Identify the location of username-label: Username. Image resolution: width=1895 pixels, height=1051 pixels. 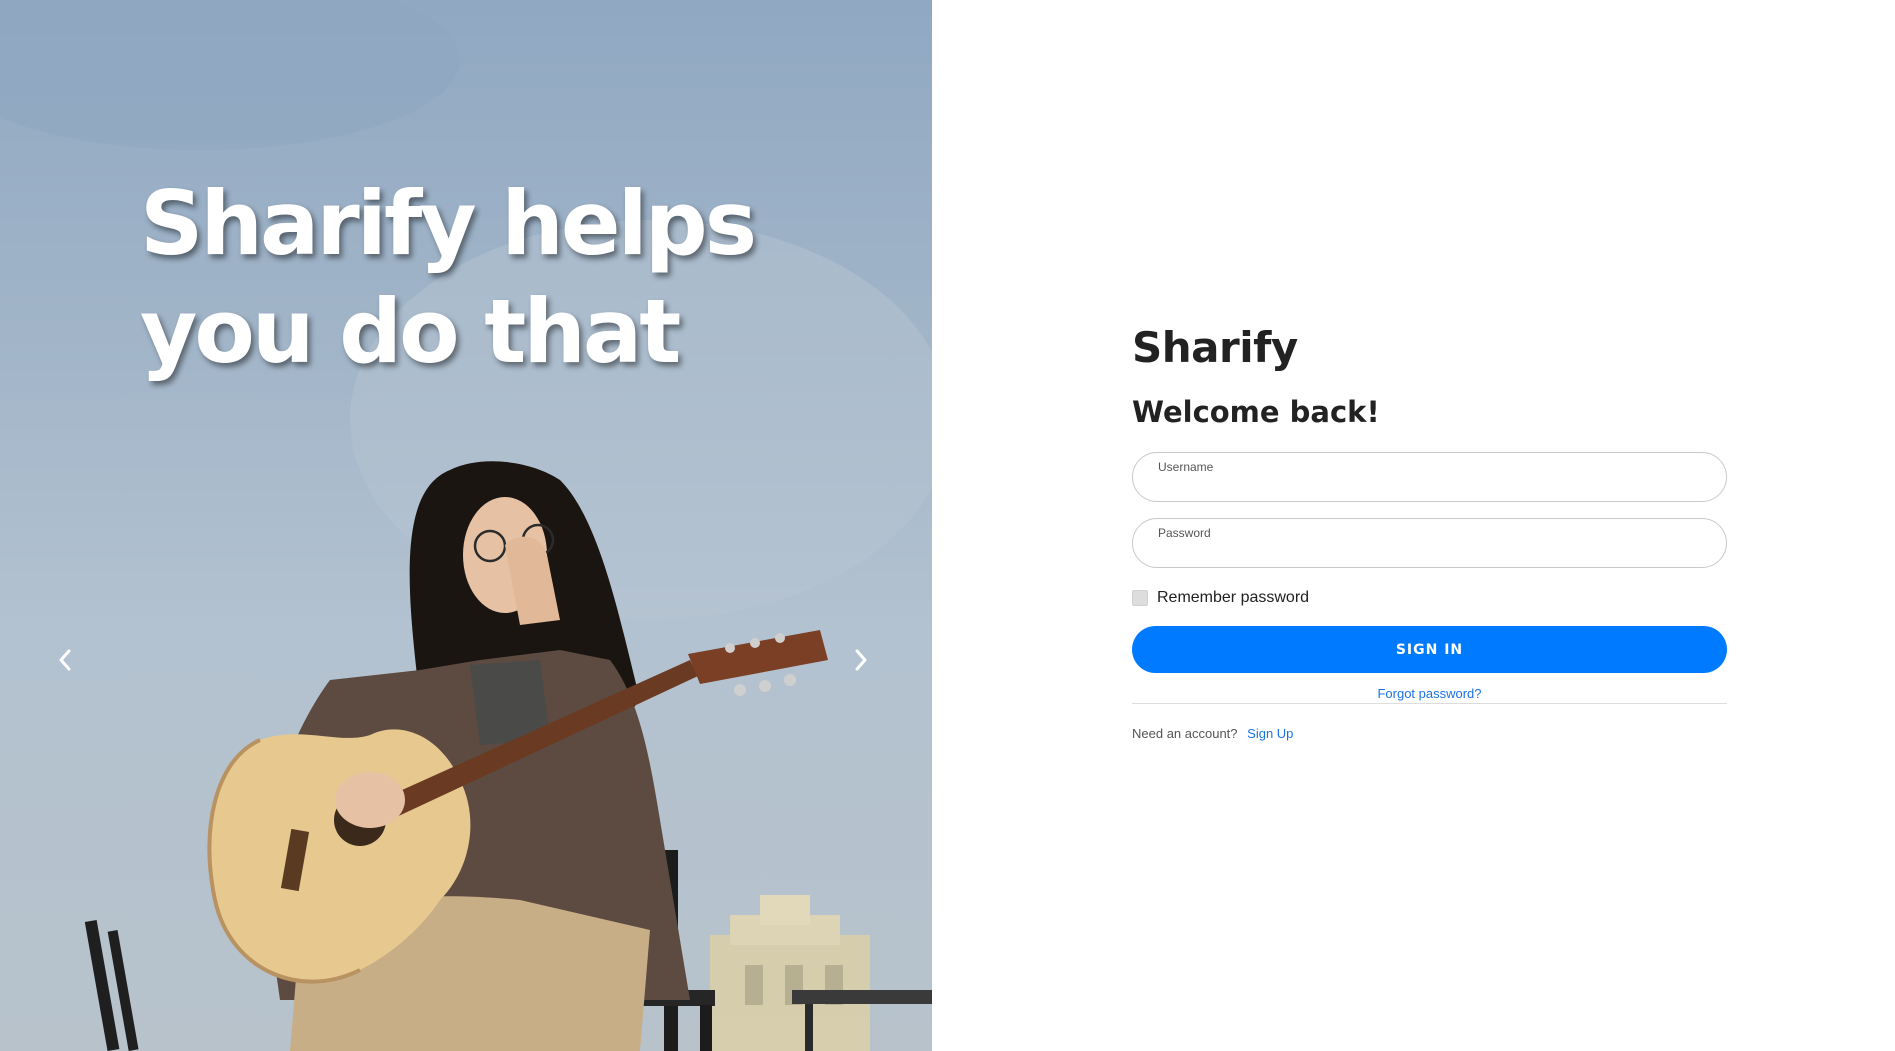
(1186, 467).